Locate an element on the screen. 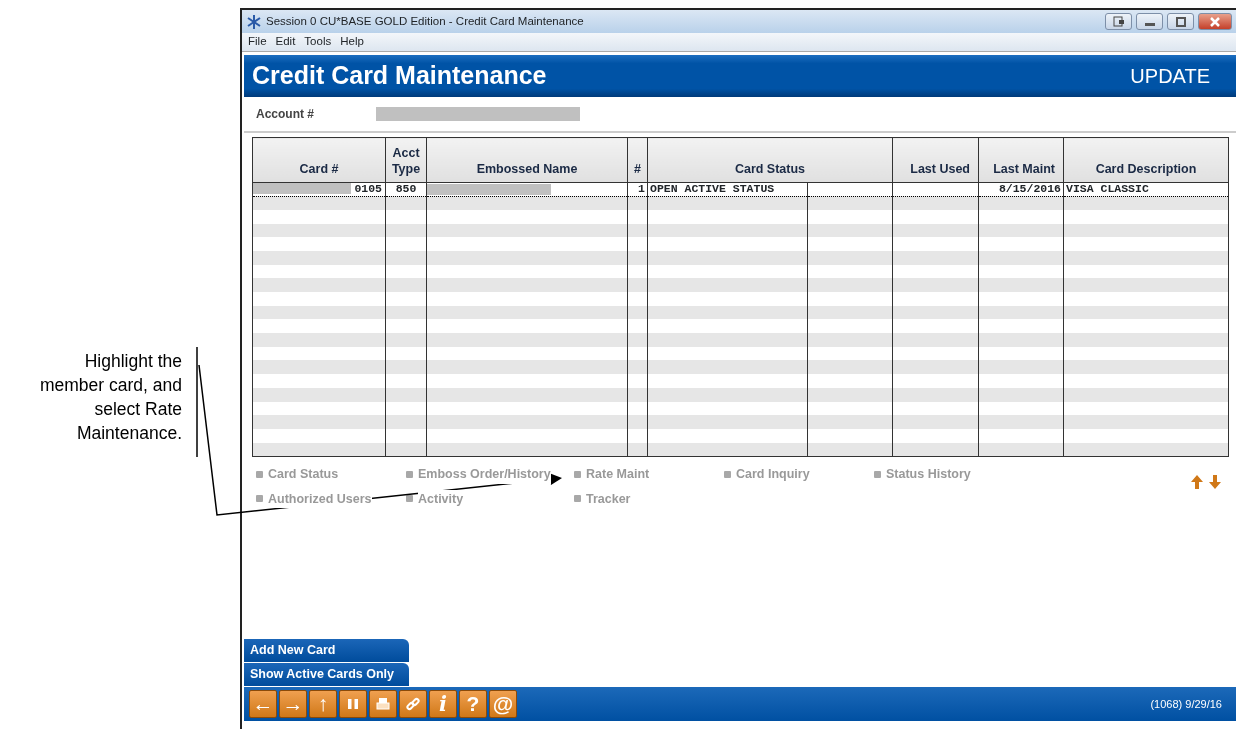 This screenshot has height=729, width=1236. table-cell: 8/15/2016 is located at coordinates (1029, 189).